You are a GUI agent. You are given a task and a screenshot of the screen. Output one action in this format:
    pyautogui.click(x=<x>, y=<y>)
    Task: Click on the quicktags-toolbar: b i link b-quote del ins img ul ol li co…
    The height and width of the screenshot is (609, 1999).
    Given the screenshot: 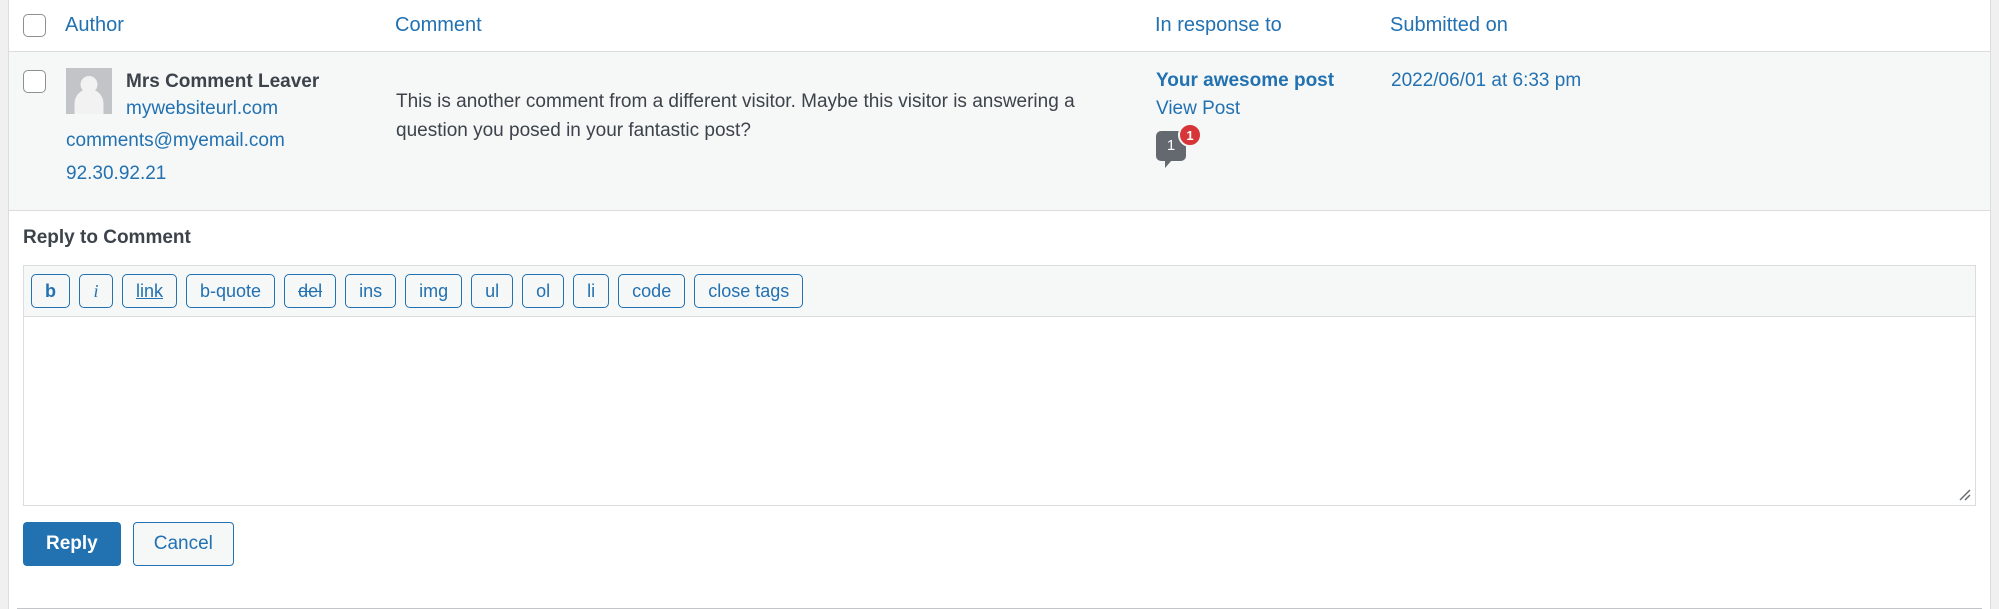 What is the action you would take?
    pyautogui.click(x=999, y=292)
    